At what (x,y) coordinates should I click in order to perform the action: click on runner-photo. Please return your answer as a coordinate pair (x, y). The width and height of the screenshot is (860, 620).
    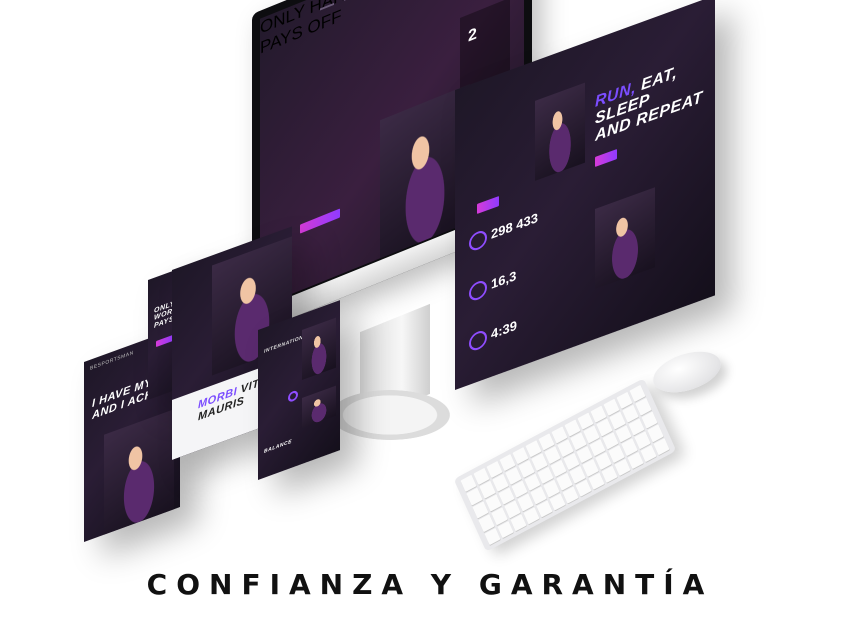
    Looking at the image, I should click on (560, 131).